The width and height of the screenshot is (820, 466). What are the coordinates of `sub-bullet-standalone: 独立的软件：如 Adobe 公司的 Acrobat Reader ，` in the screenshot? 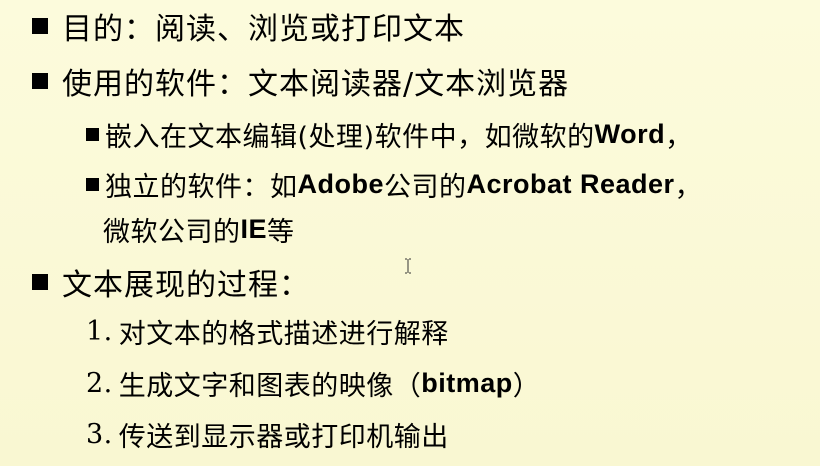 It's located at (394, 184).